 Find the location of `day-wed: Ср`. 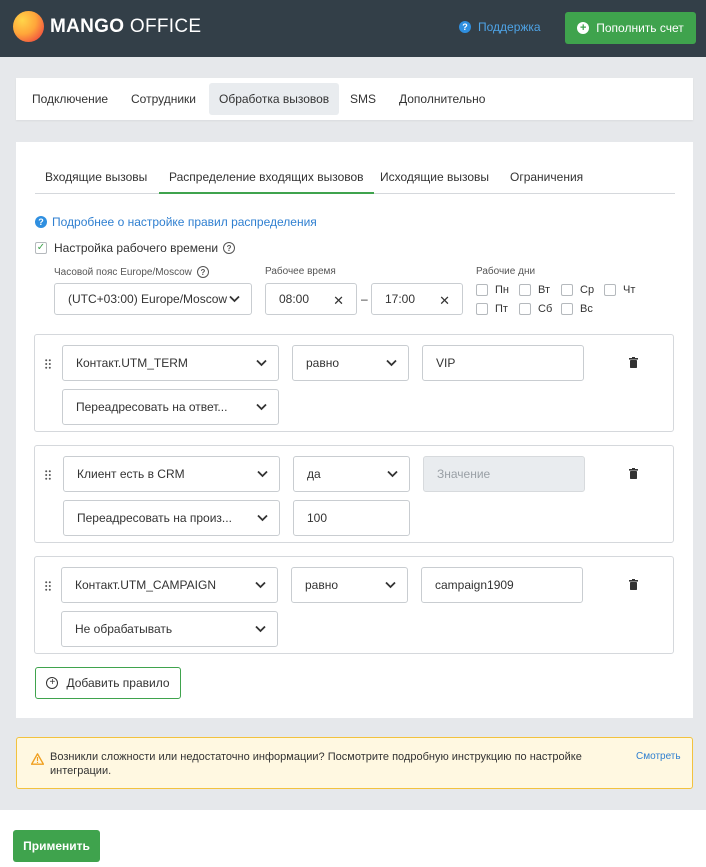

day-wed: Ср is located at coordinates (577, 290).